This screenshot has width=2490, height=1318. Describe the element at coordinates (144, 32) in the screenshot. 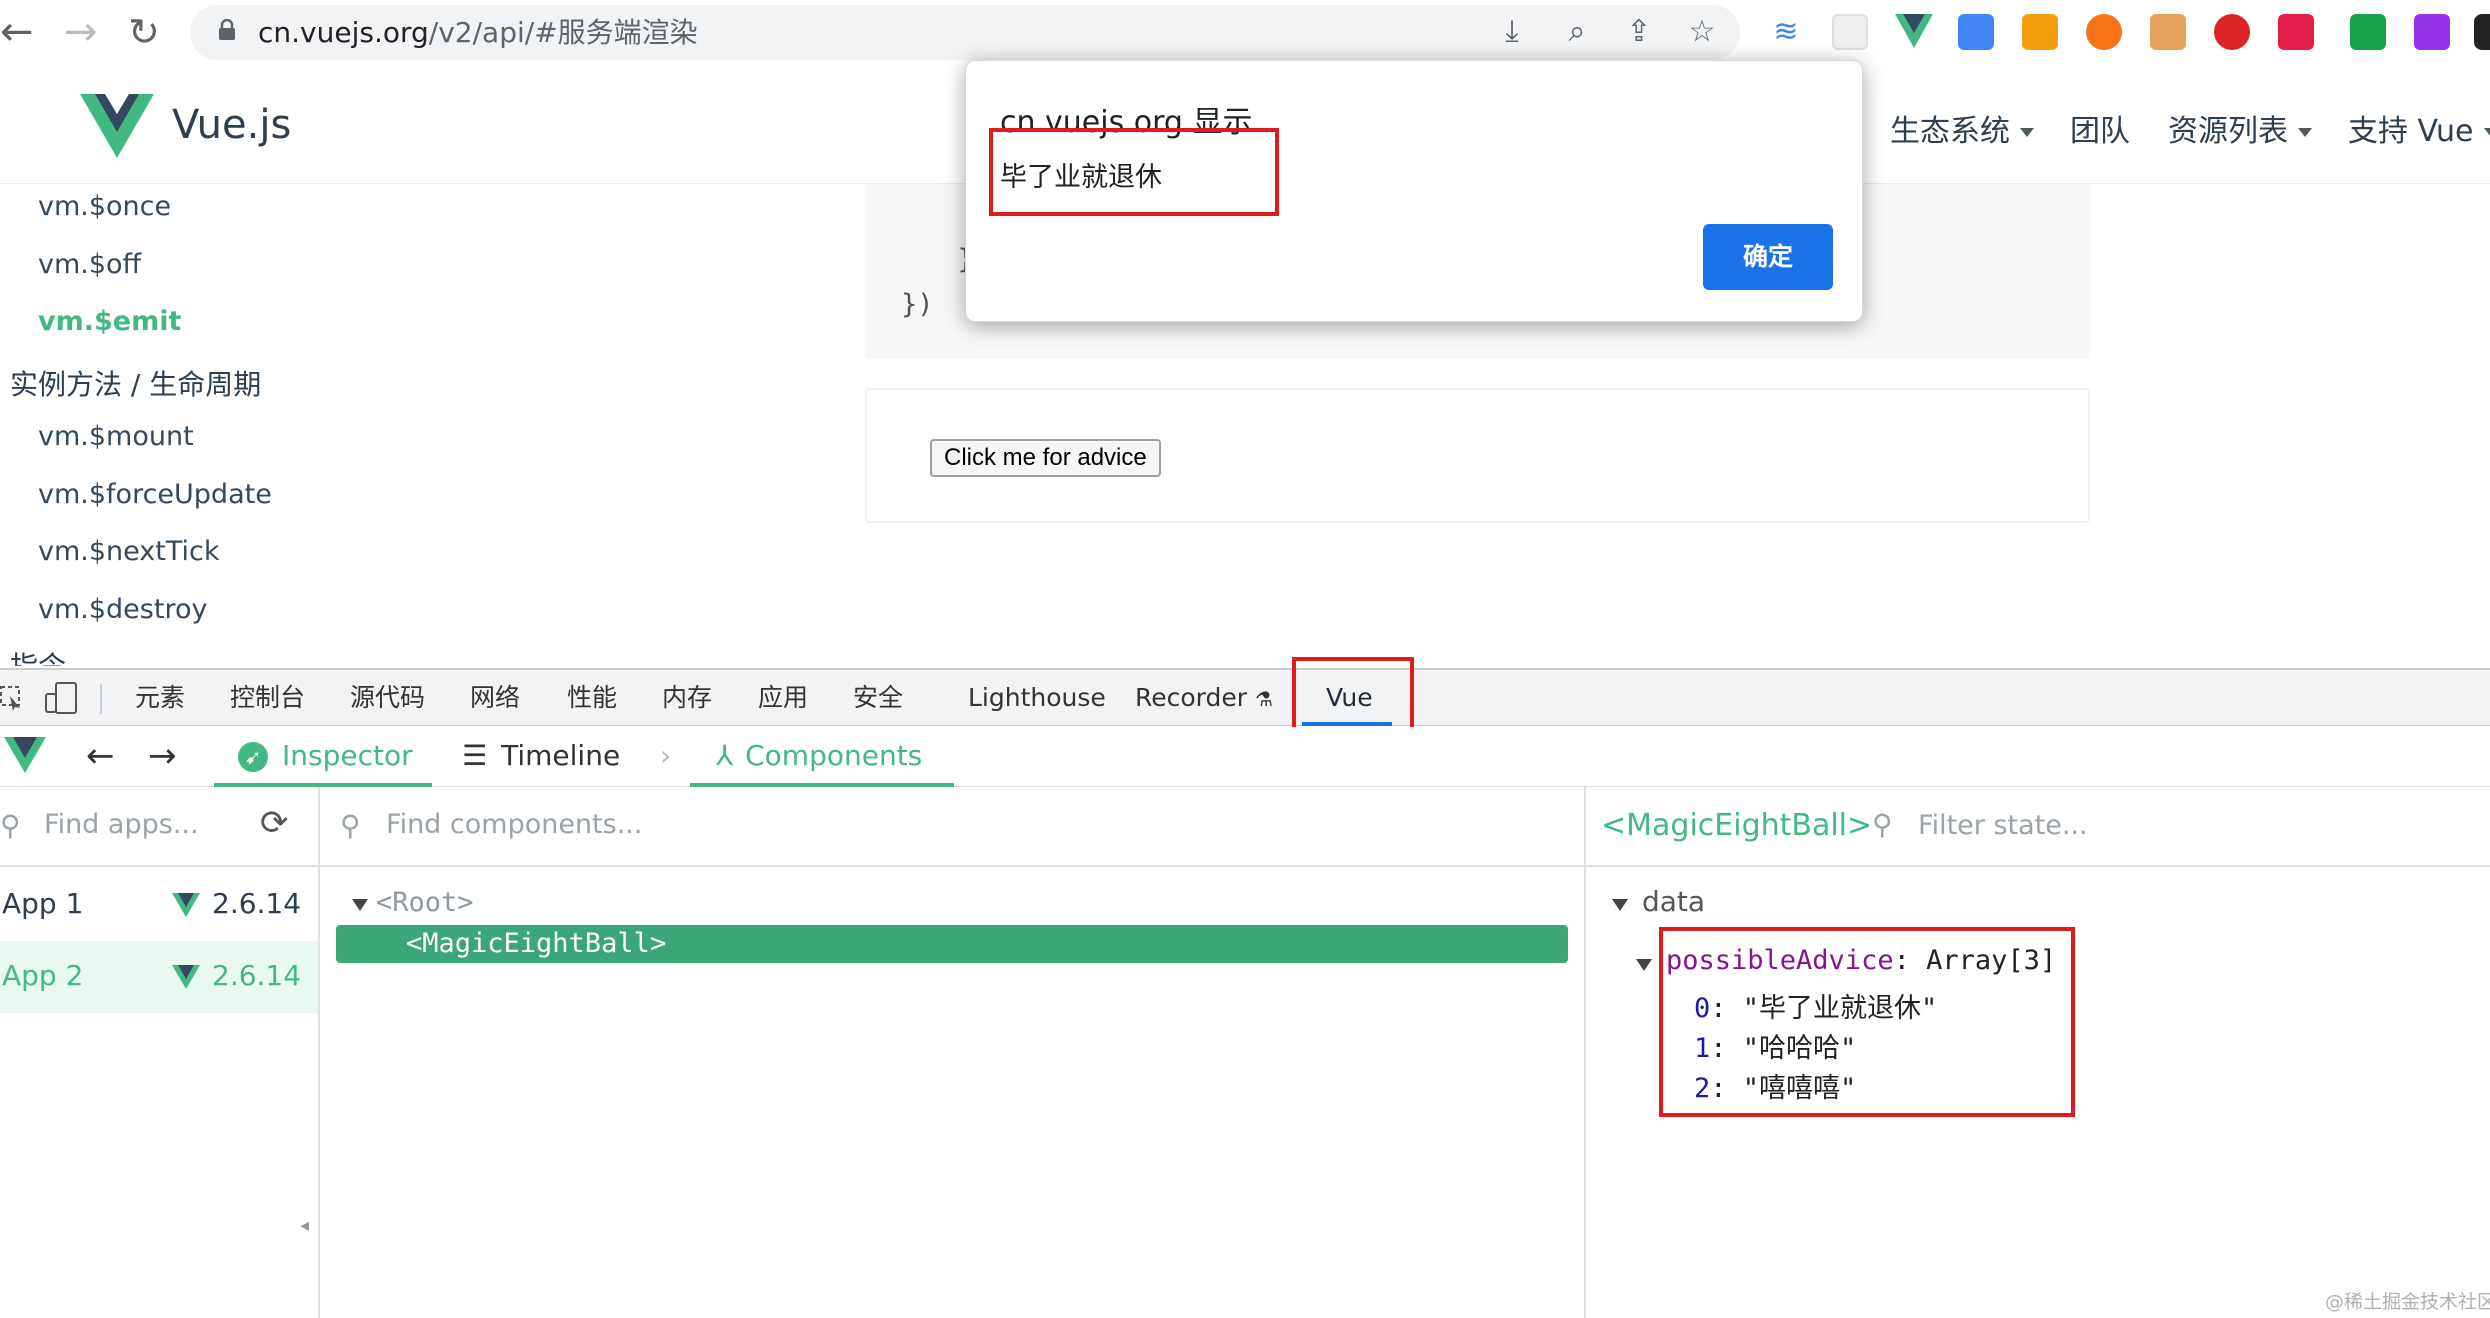

I see `reload-icon: ↻` at that location.